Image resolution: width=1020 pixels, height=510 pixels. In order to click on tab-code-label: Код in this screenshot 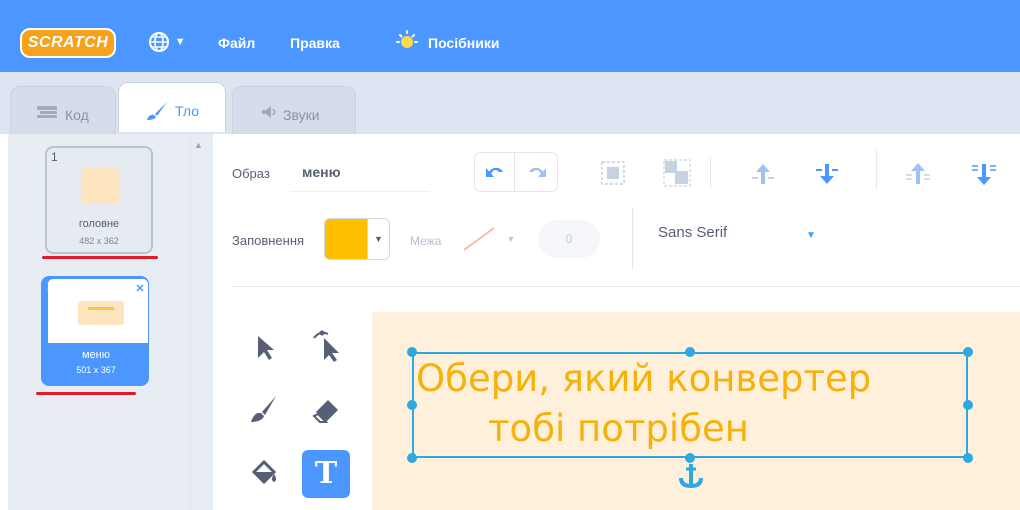, I will do `click(77, 115)`.